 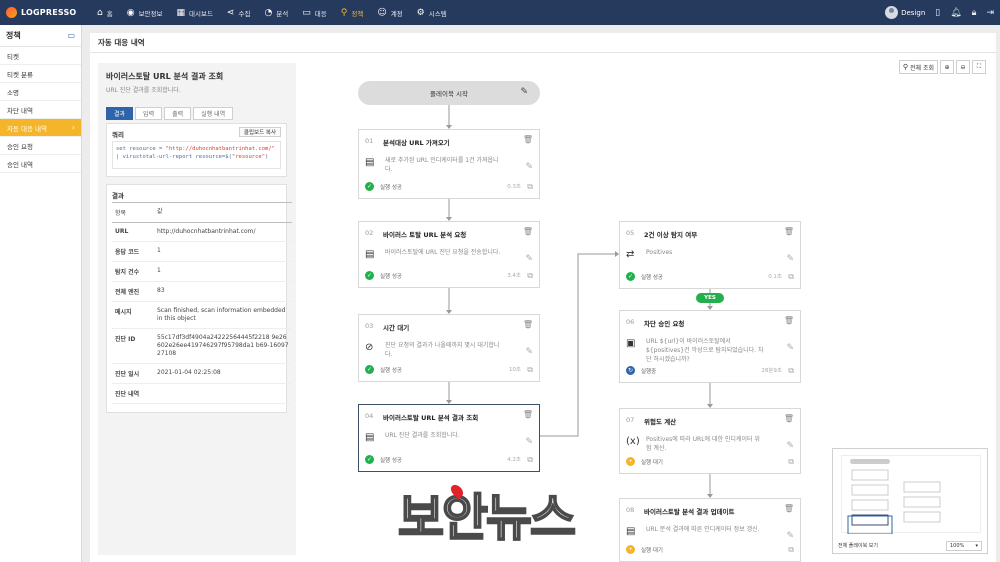 What do you see at coordinates (442, 165) in the screenshot?
I see `step-description: 새로 추가된 URL 인디케이터를 1건 가져옵니다.` at bounding box center [442, 165].